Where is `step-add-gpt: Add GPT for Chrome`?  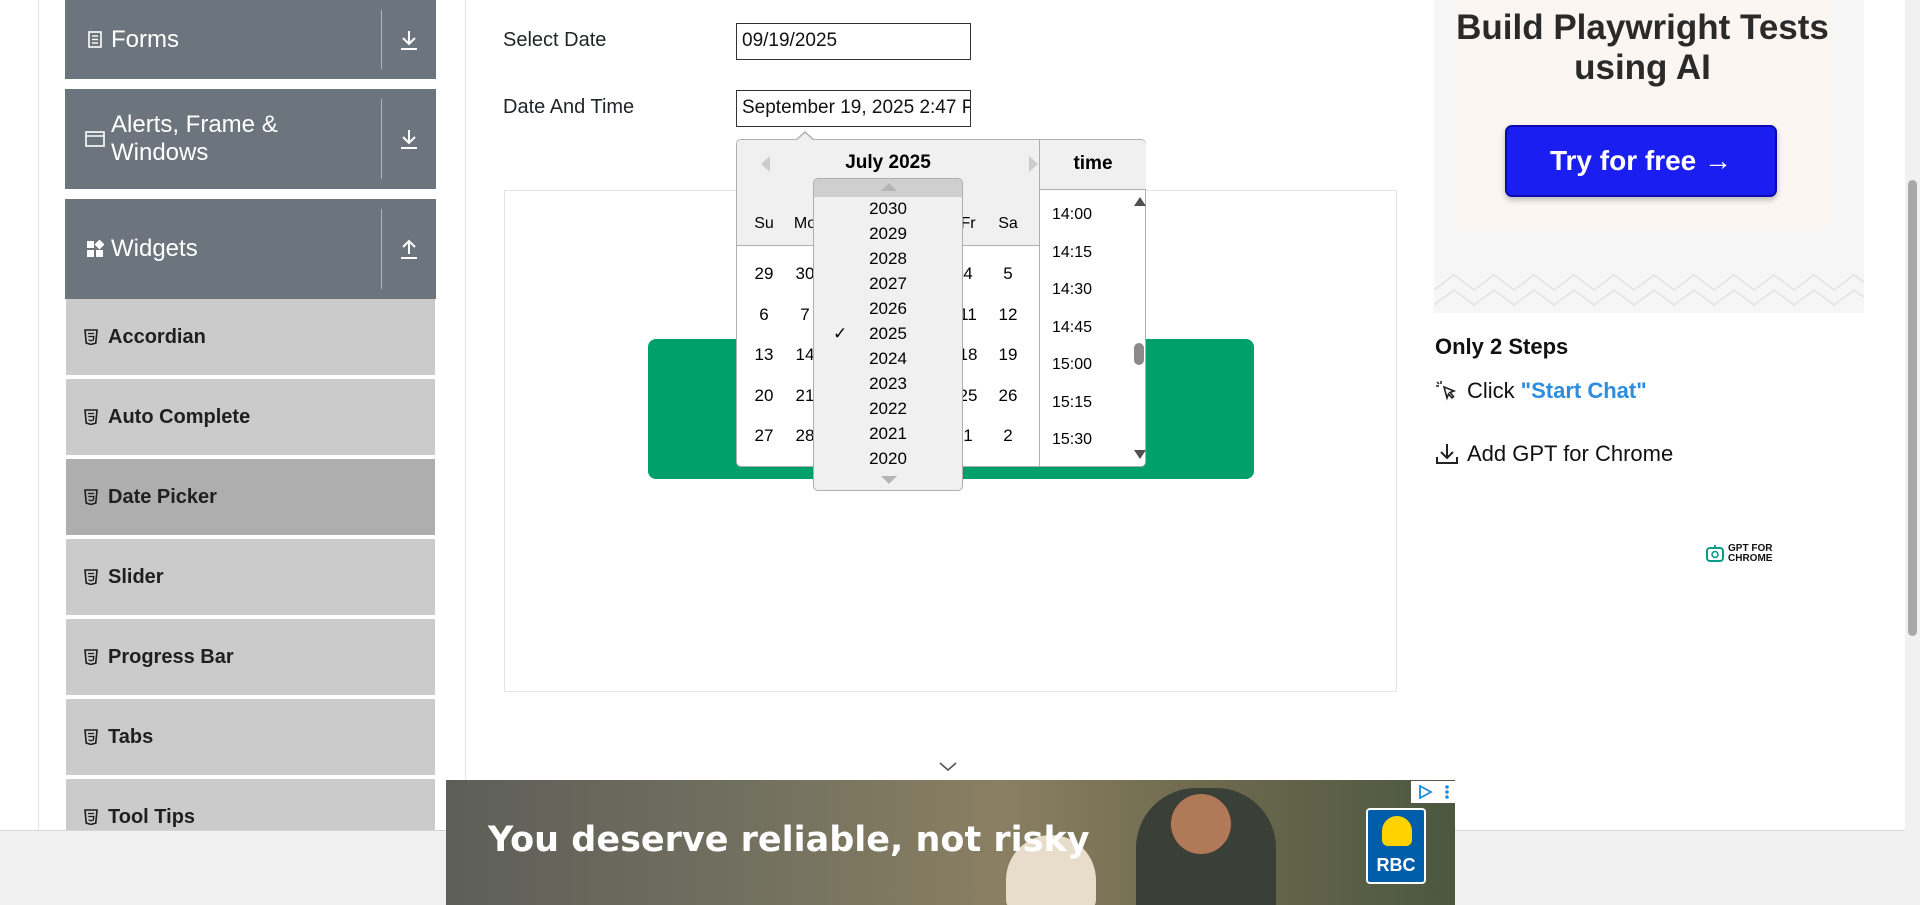
step-add-gpt: Add GPT for Chrome is located at coordinates (1554, 454).